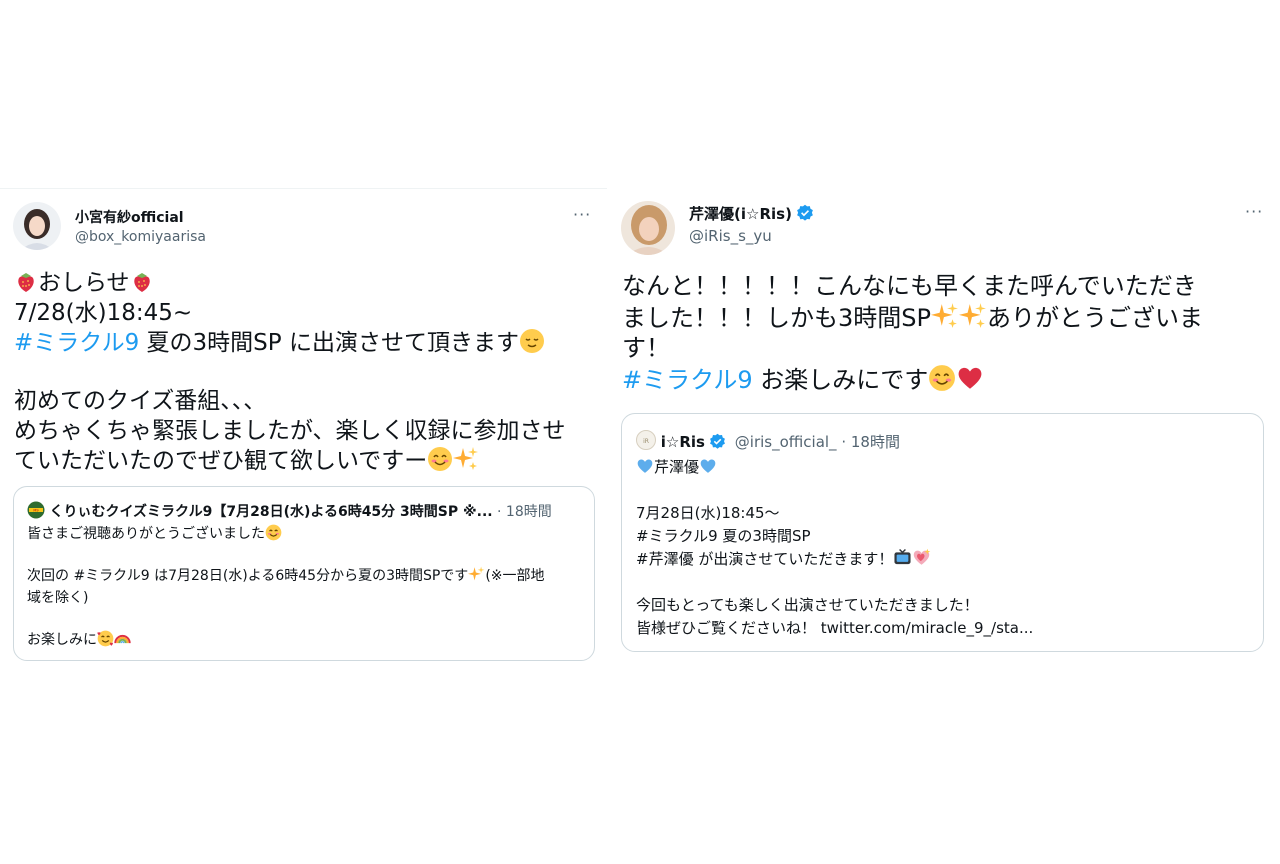 The width and height of the screenshot is (1280, 864). I want to click on display-name-row: 芹澤優(i☆Ris), so click(751, 214).